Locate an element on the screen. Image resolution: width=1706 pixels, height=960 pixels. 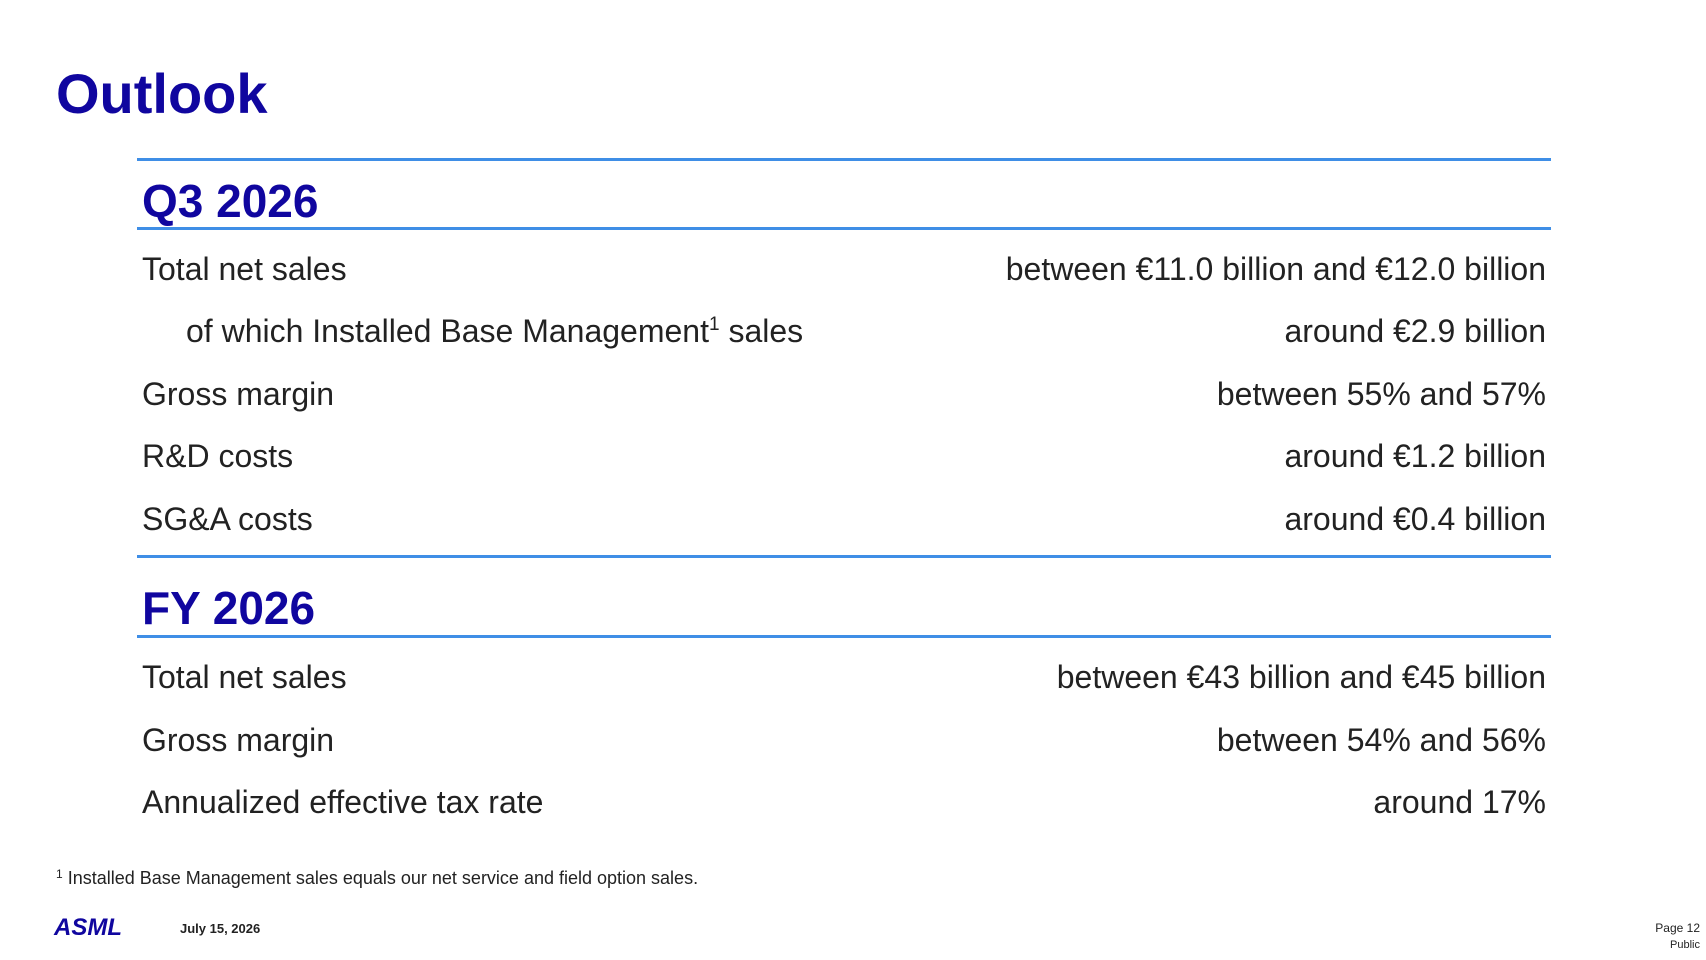
row-value: between €11.0 billion and €12.0 billion is located at coordinates (1275, 269).